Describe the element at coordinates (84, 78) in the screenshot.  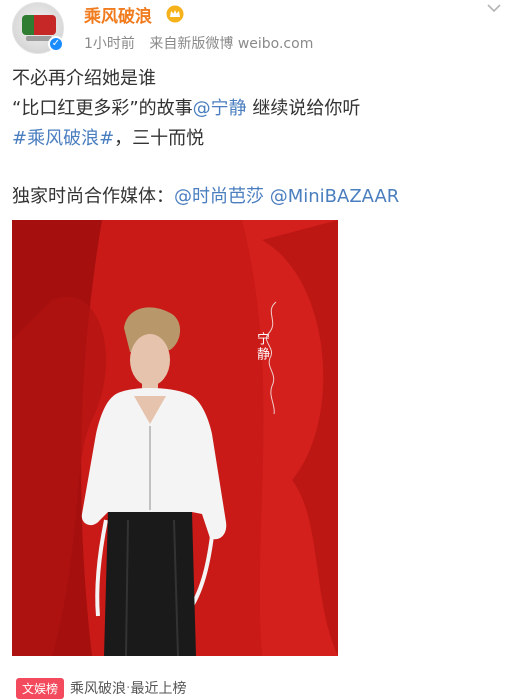
I see `post-line-1: 不必再介绍她是谁` at that location.